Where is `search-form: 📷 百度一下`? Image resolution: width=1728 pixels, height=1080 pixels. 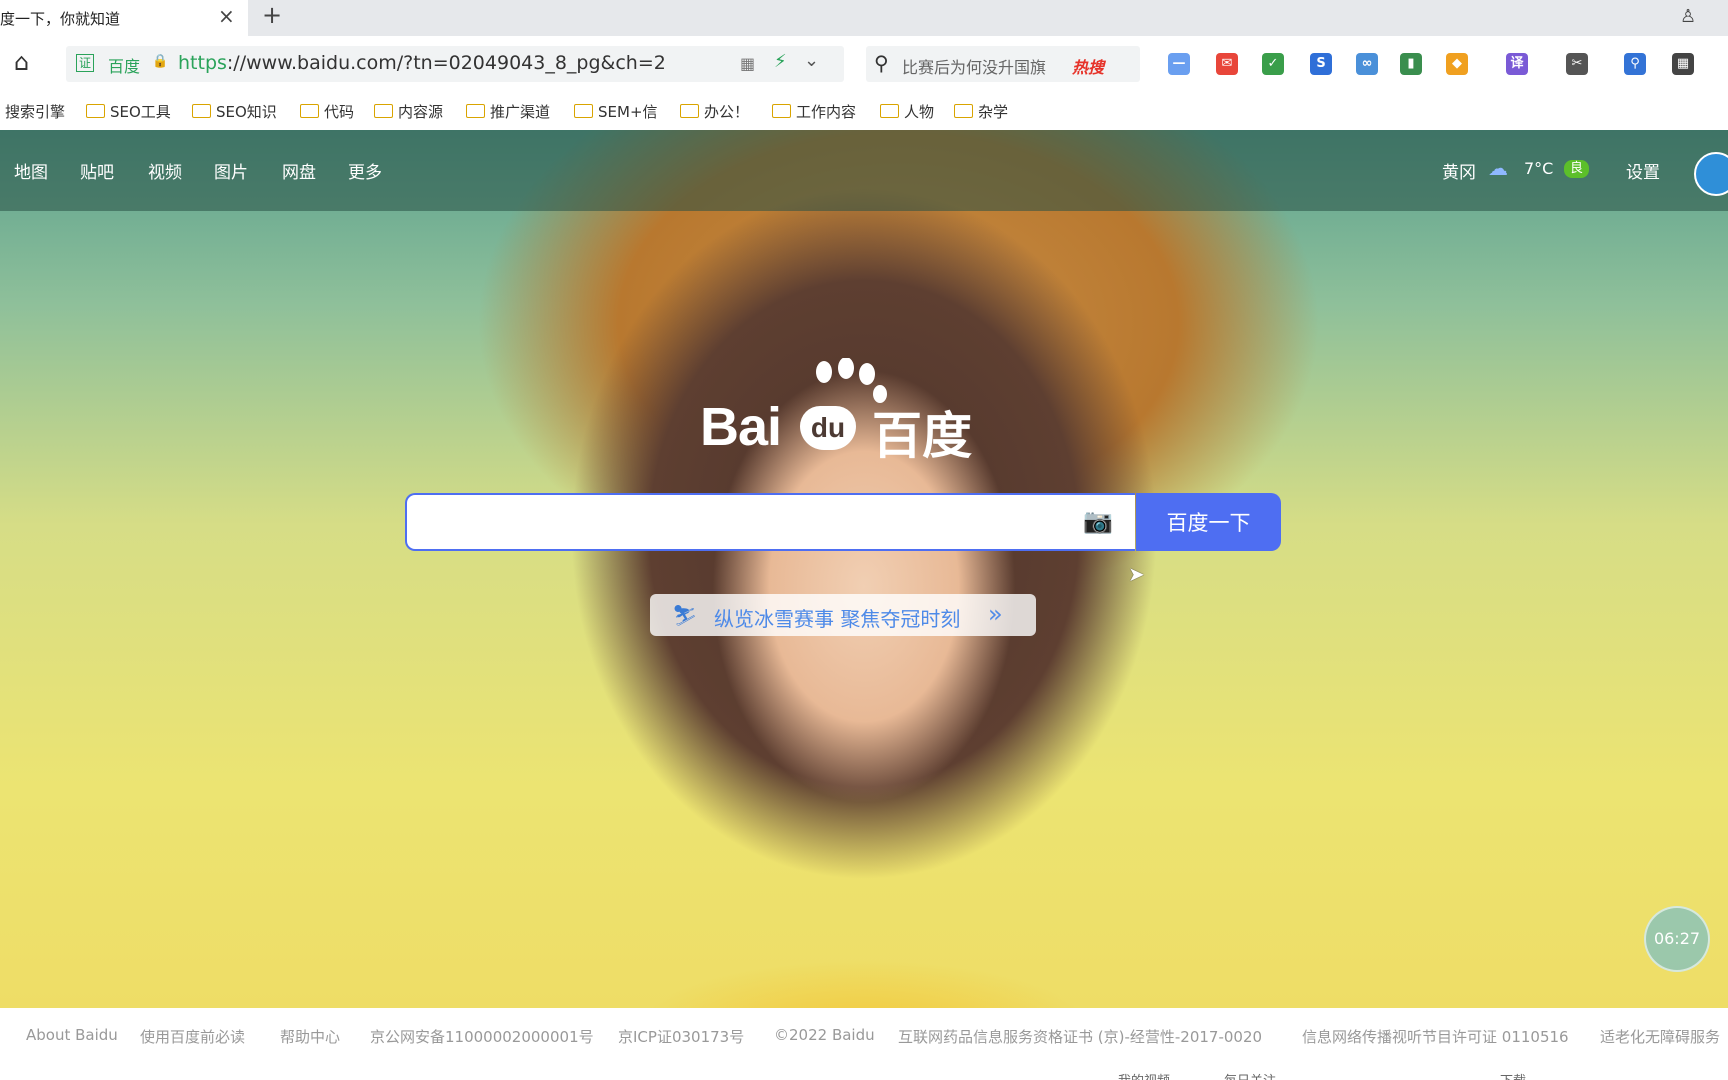
search-form: 📷 百度一下 is located at coordinates (843, 522).